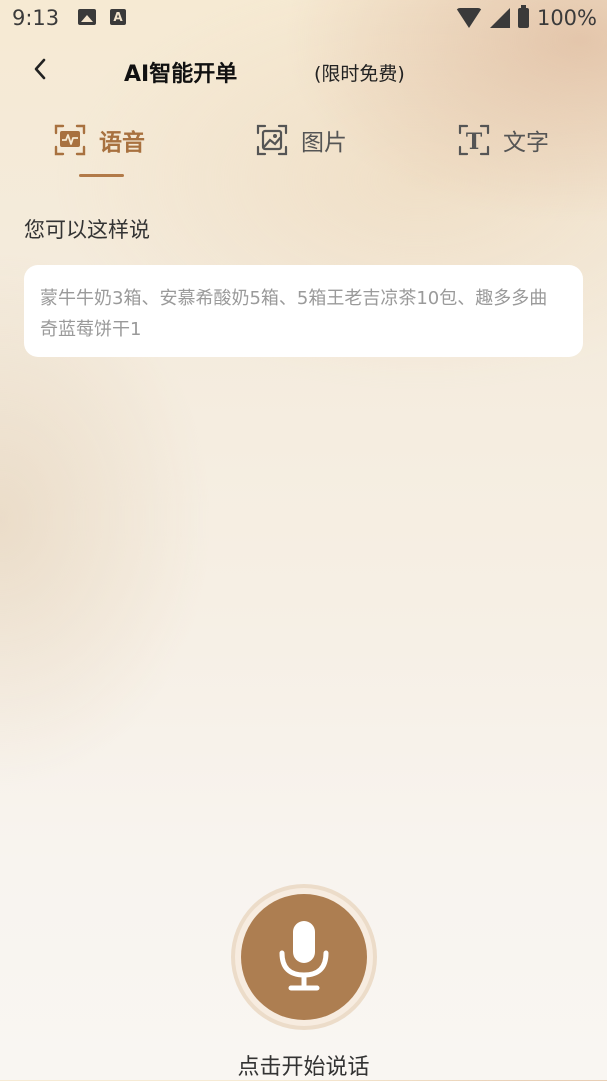  What do you see at coordinates (303, 20) in the screenshot?
I see `status-bar: 9:13 A 100%` at bounding box center [303, 20].